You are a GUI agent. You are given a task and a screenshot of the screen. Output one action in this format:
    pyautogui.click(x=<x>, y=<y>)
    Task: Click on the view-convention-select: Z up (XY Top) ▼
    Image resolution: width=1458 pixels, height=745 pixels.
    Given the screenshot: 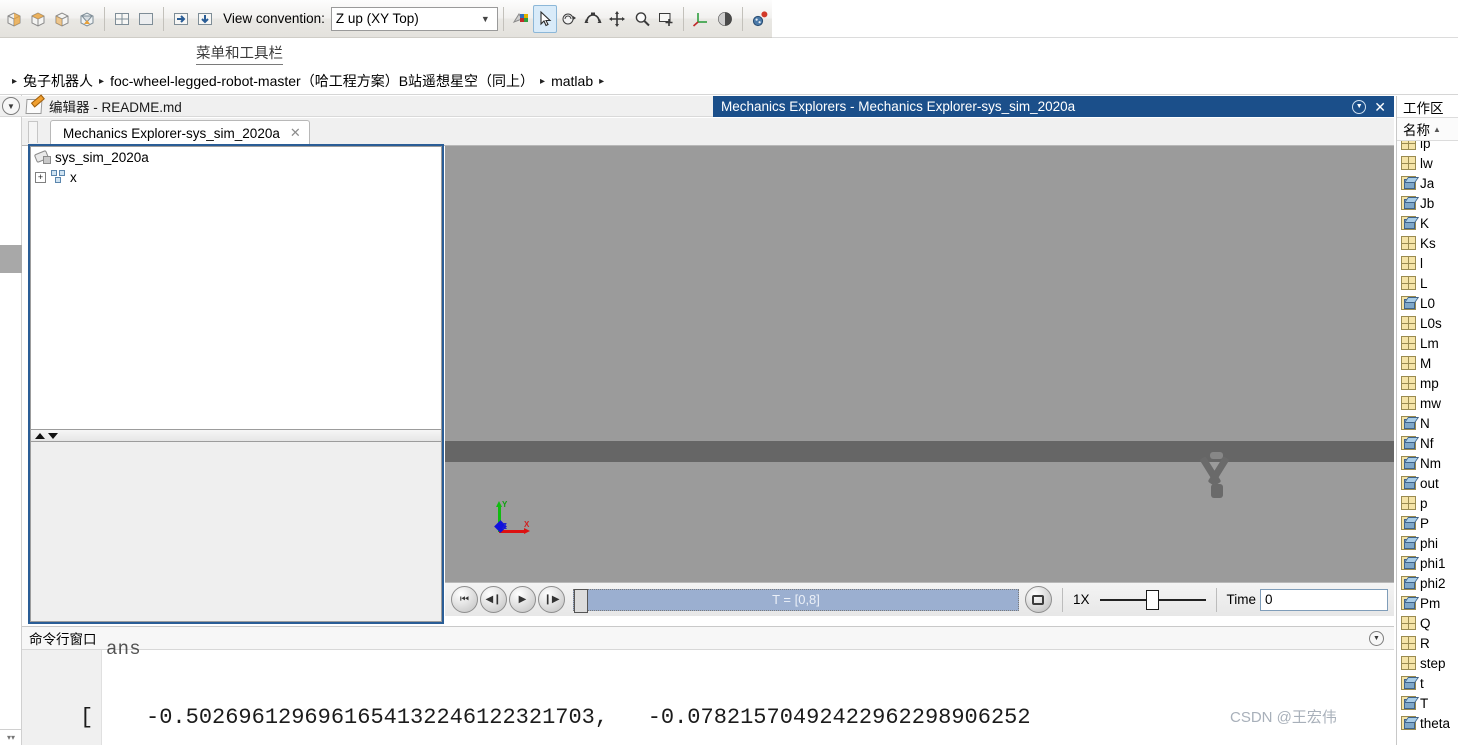 What is the action you would take?
    pyautogui.click(x=414, y=18)
    